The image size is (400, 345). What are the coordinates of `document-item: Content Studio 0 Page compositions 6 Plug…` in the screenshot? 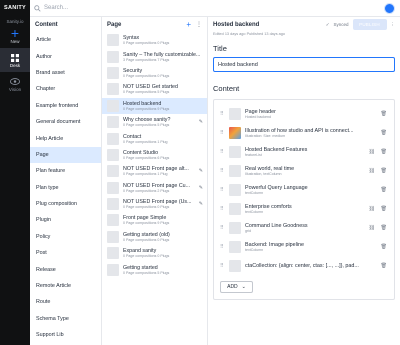 It's located at (154, 155).